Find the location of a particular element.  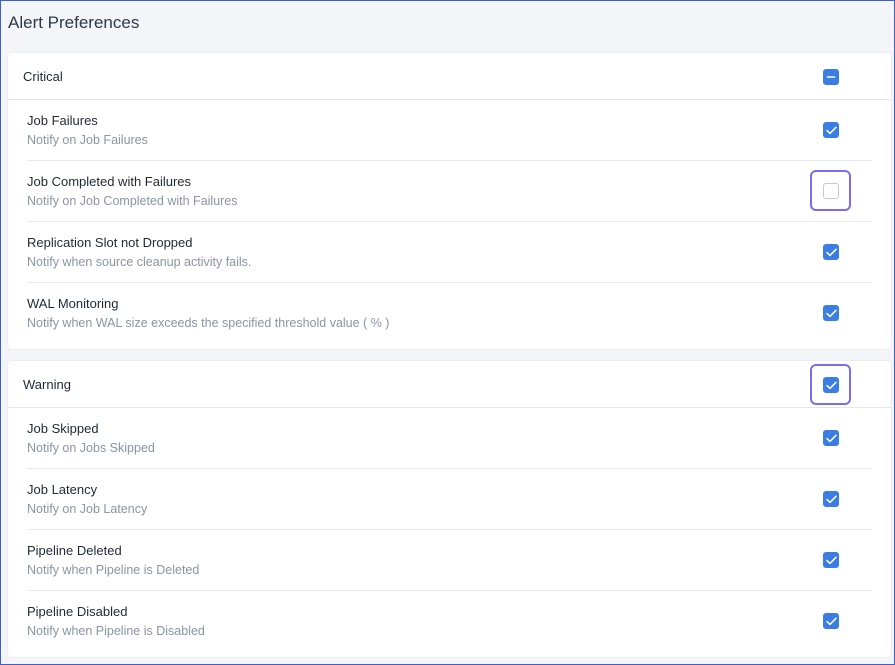

job-completed-with-failures-checkbox is located at coordinates (831, 191).